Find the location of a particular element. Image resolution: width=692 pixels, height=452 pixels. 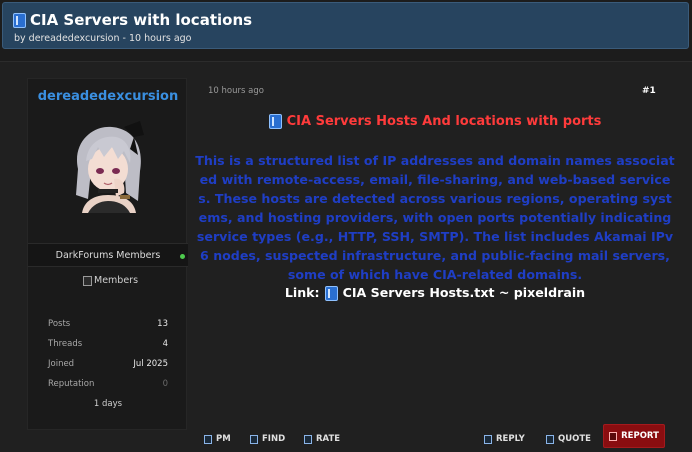

find-label: FIND is located at coordinates (274, 439).